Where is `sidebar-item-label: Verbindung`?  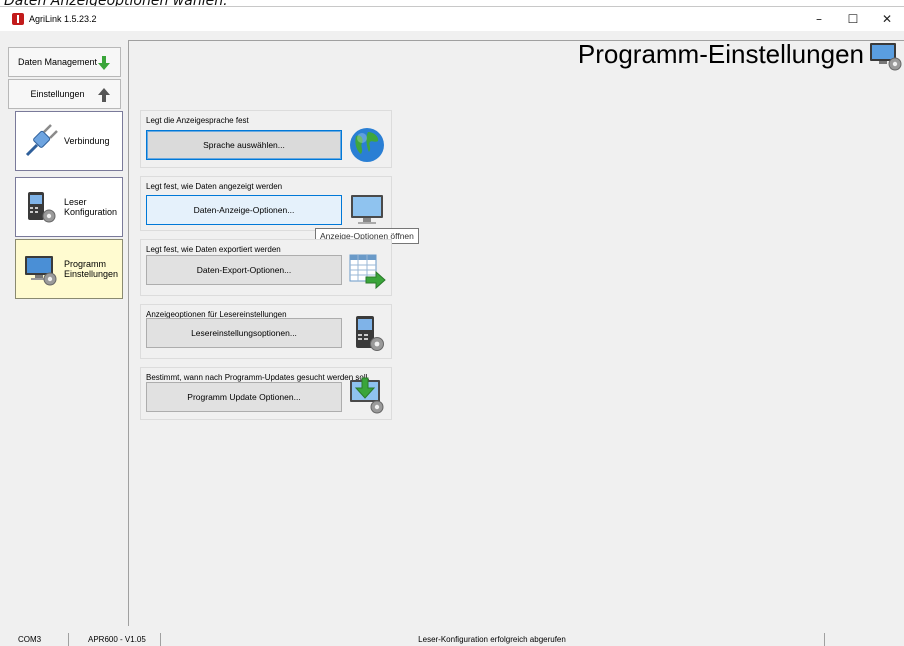 sidebar-item-label: Verbindung is located at coordinates (87, 141).